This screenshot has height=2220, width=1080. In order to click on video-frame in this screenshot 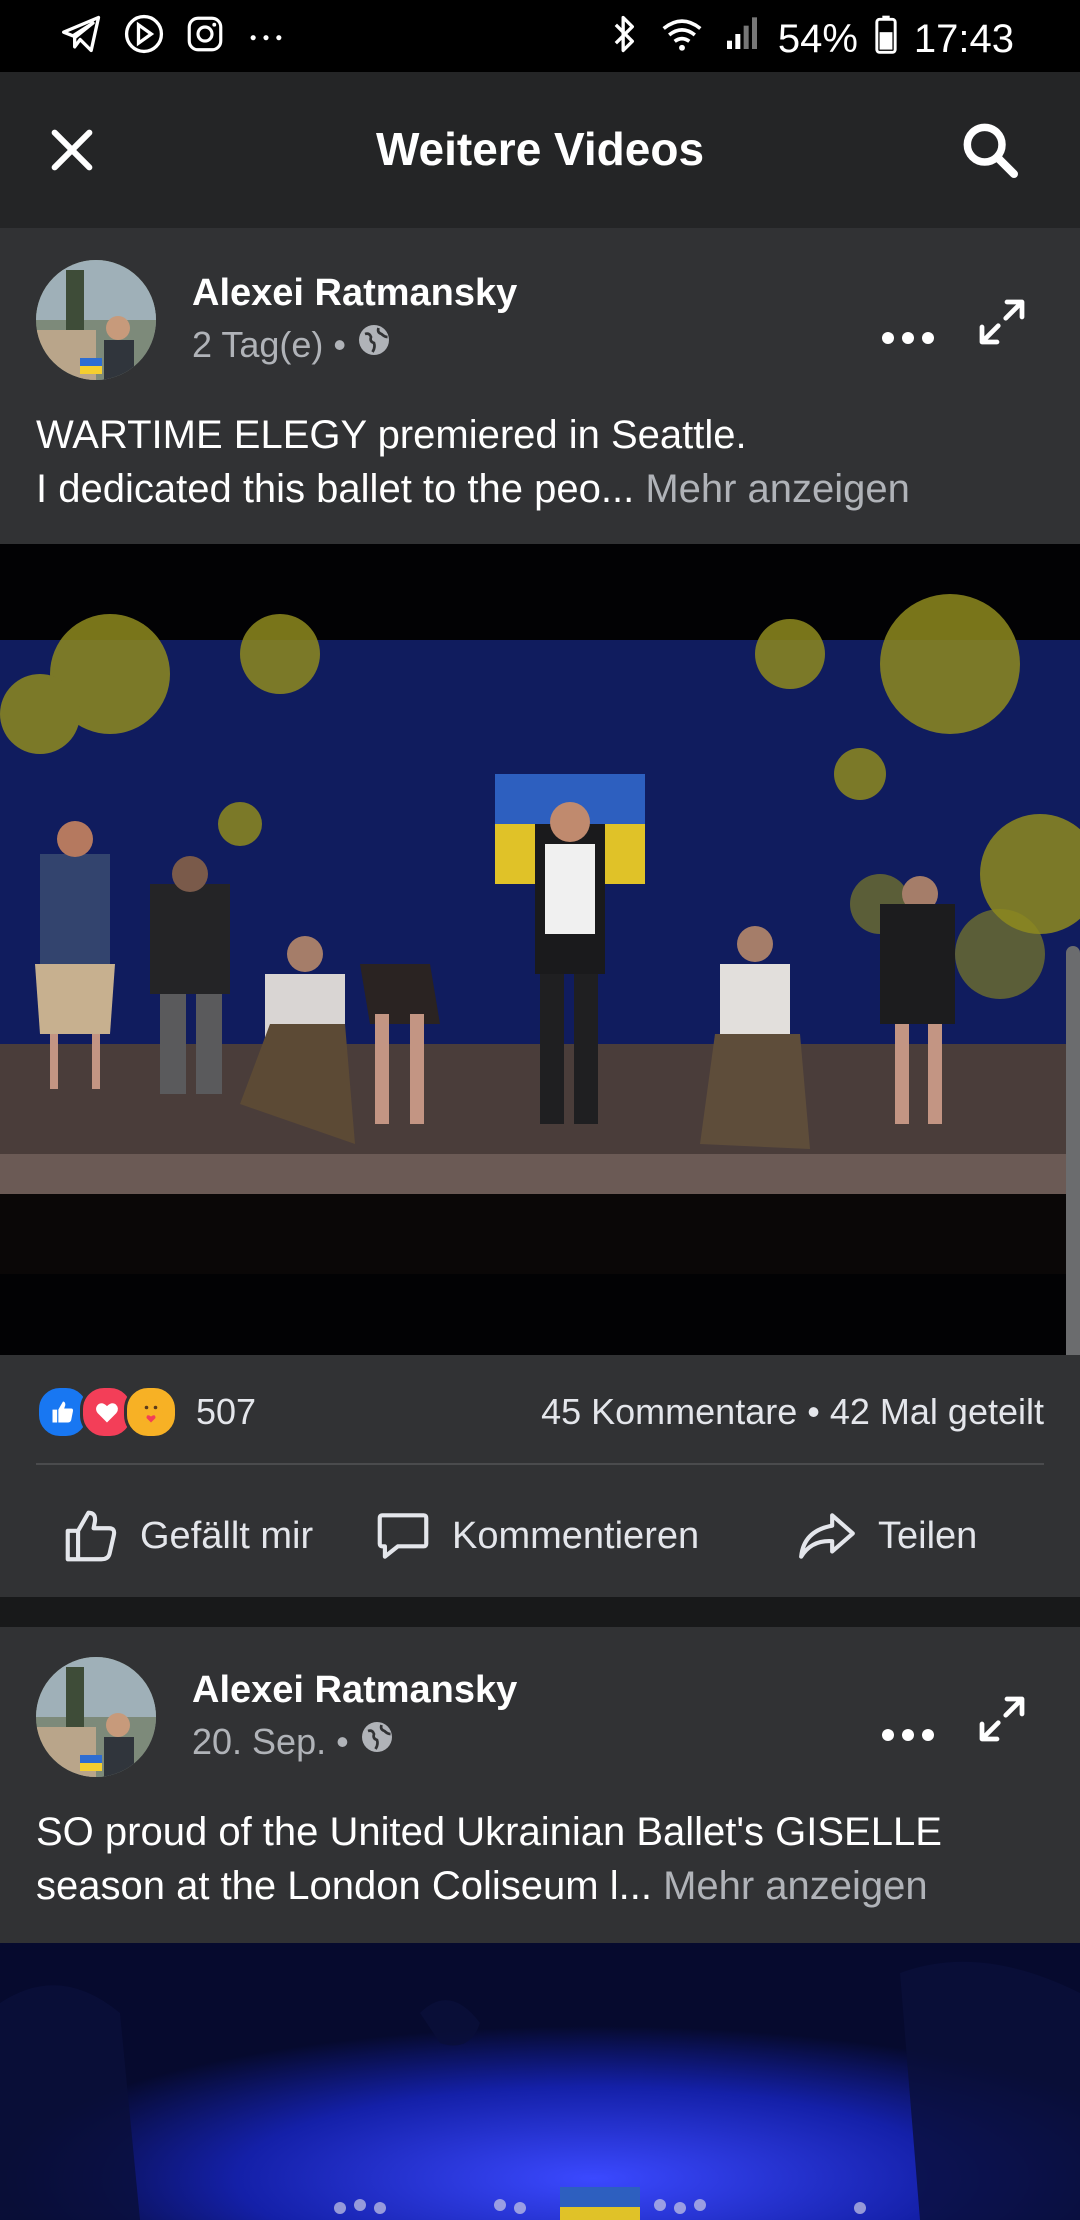, I will do `click(540, 2081)`.